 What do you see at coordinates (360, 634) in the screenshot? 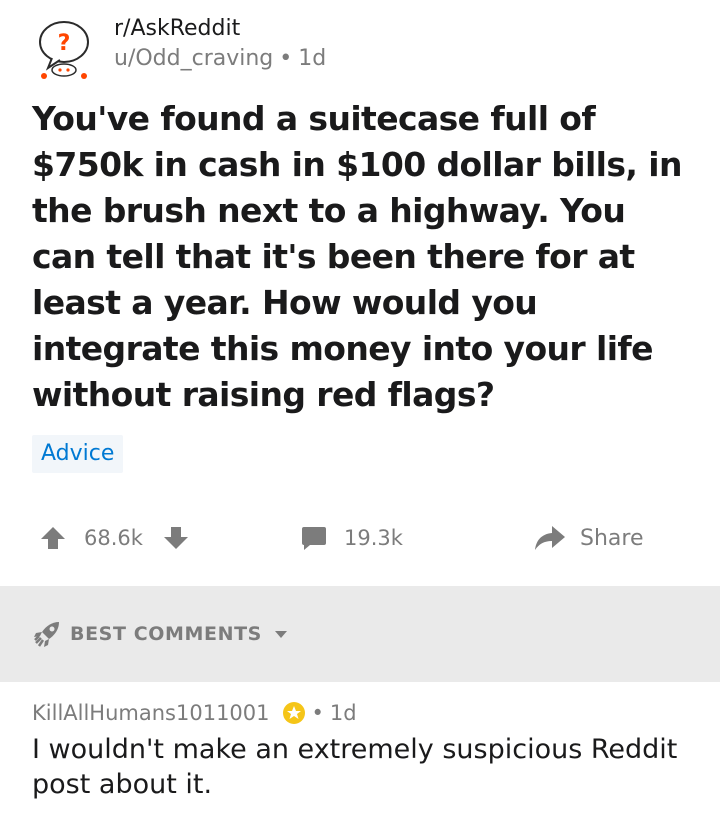
I see `comment-sort-bar: BEST COMMENTS` at bounding box center [360, 634].